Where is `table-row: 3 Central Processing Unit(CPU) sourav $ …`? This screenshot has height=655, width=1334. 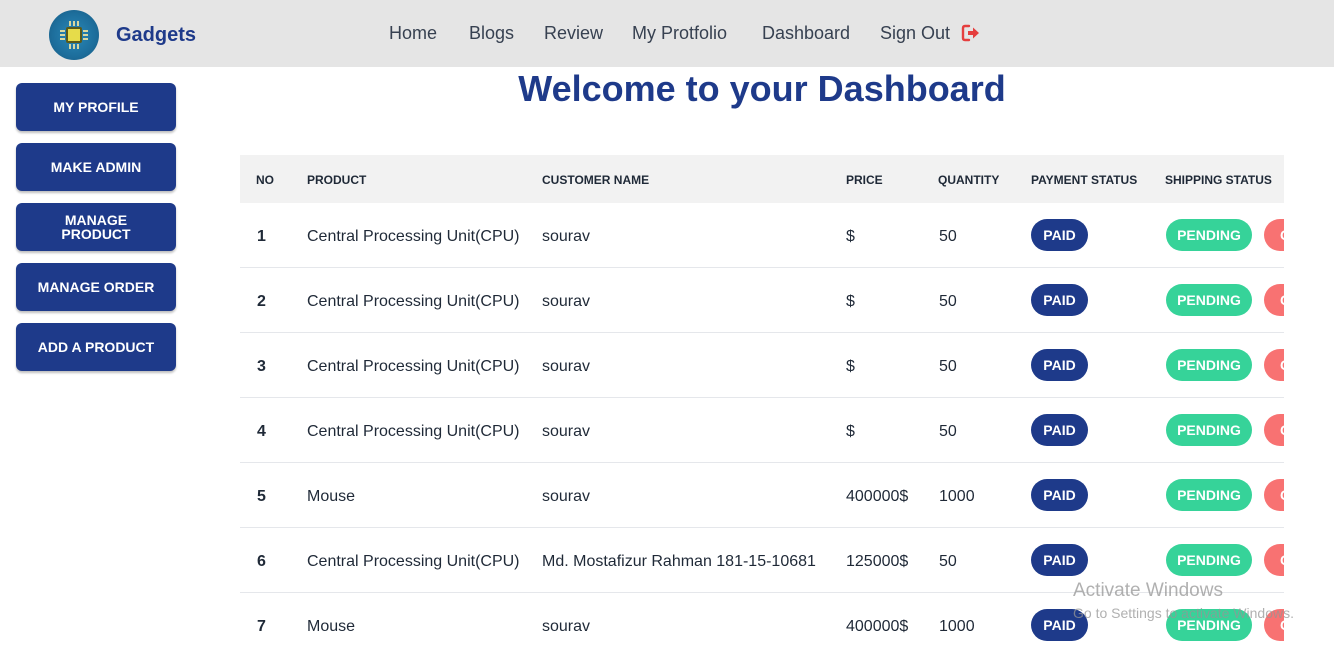 table-row: 3 Central Processing Unit(CPU) sourav $ … is located at coordinates (762, 365).